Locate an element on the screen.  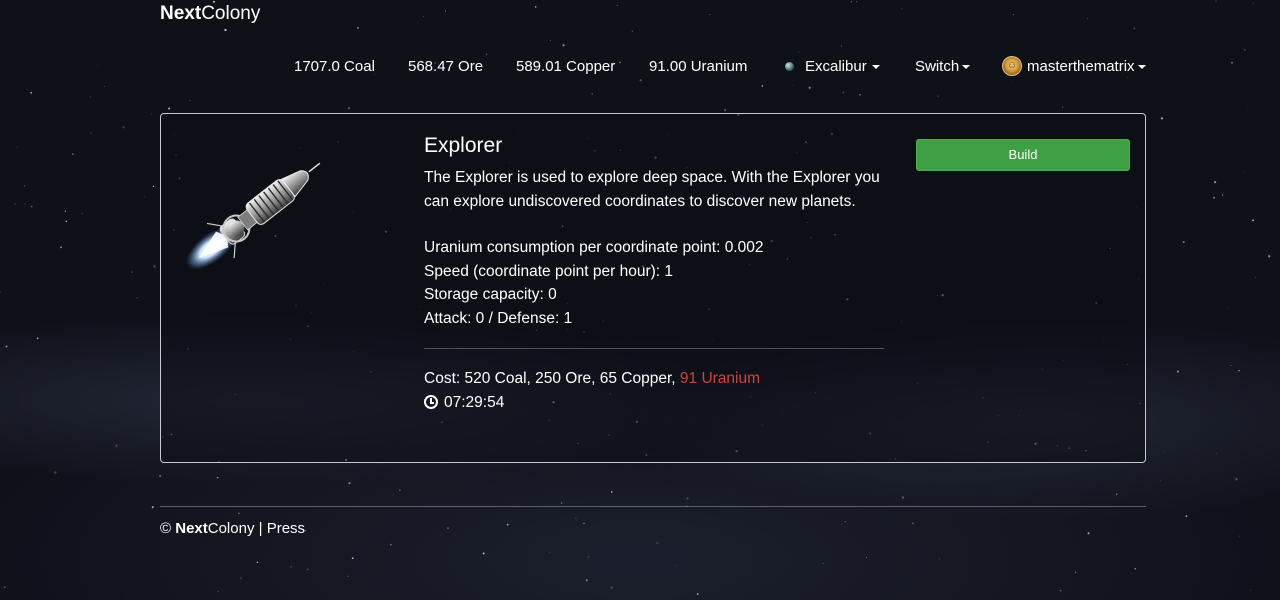
divider is located at coordinates (654, 348).